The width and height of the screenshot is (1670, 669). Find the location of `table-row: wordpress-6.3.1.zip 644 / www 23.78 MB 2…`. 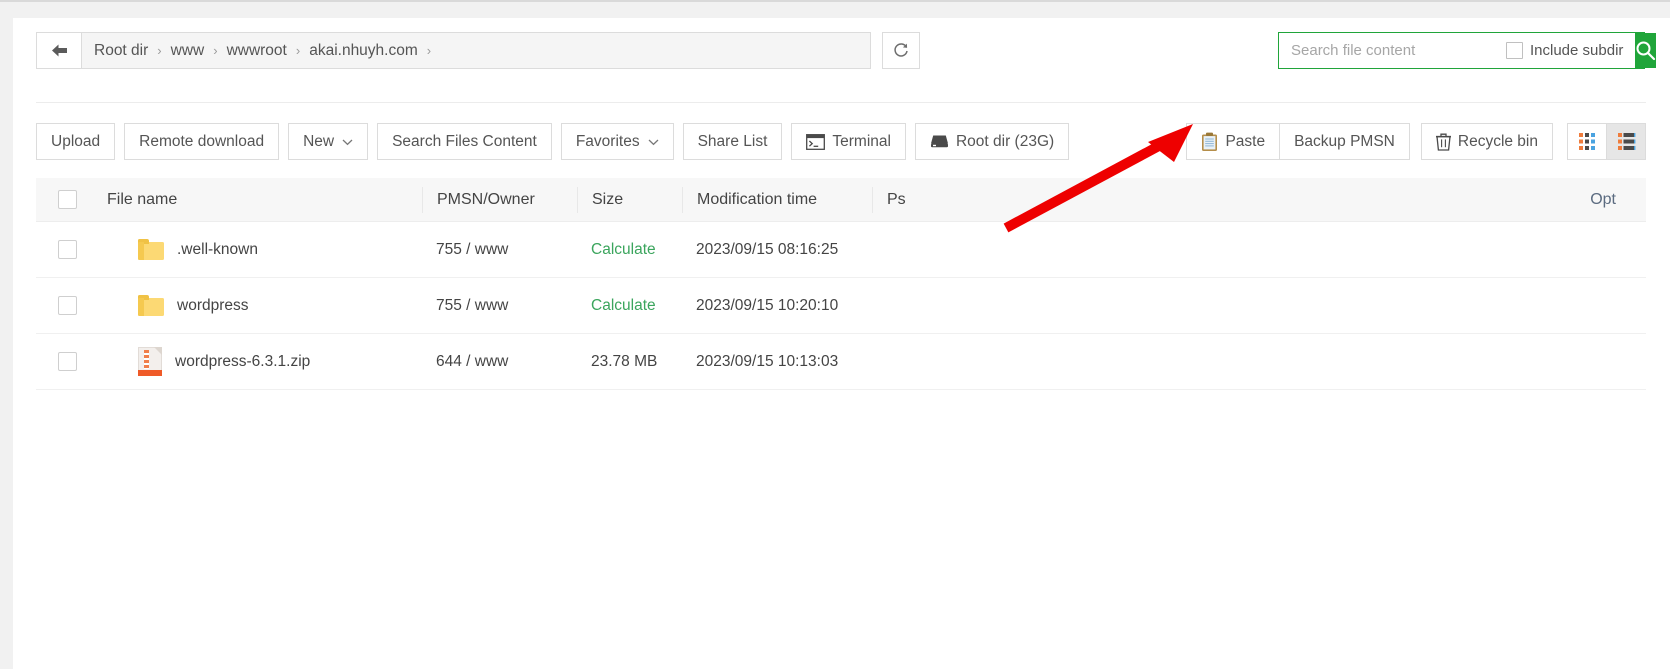

table-row: wordpress-6.3.1.zip 644 / www 23.78 MB 2… is located at coordinates (841, 362).